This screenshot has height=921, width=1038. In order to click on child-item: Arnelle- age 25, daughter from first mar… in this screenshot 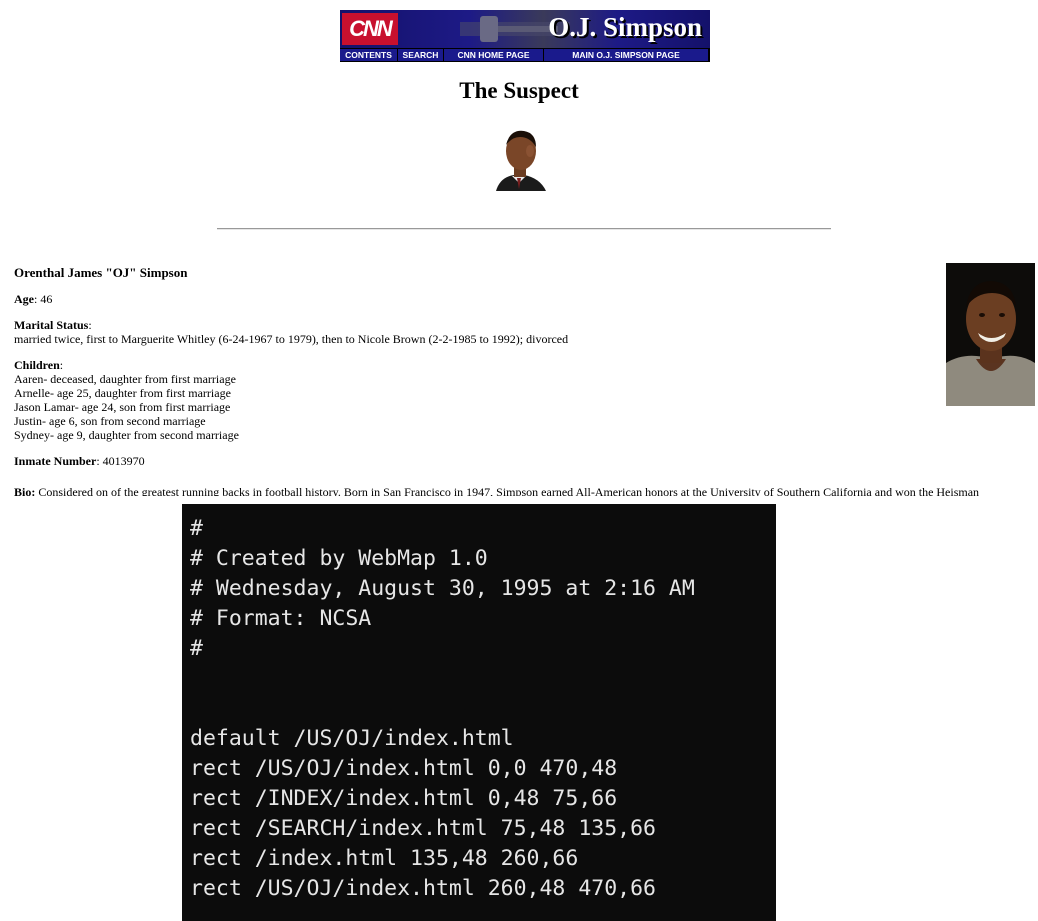, I will do `click(122, 393)`.